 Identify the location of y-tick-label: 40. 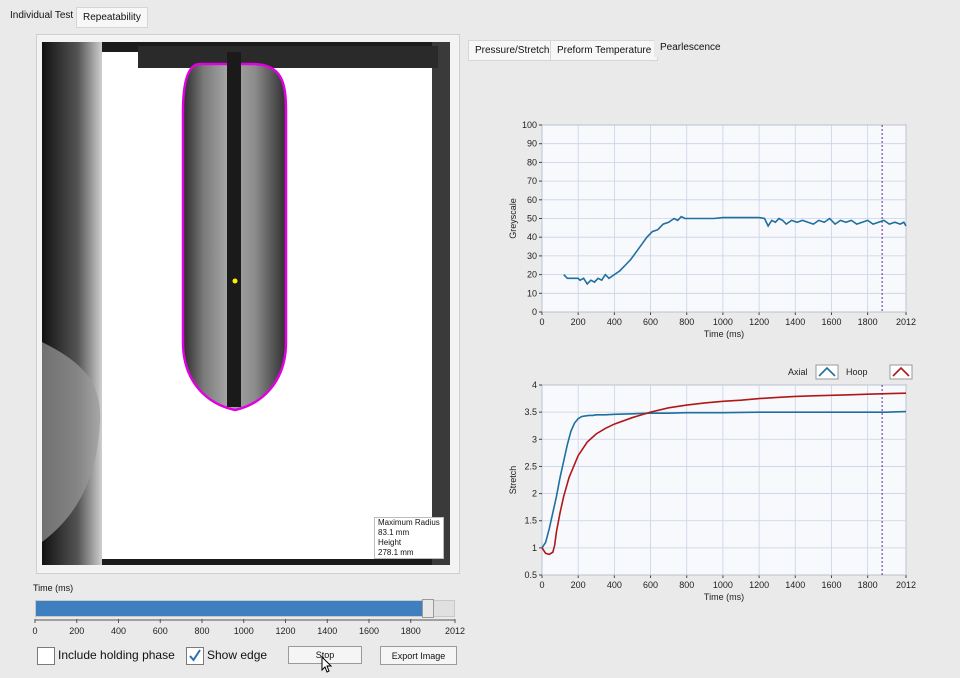
(532, 237).